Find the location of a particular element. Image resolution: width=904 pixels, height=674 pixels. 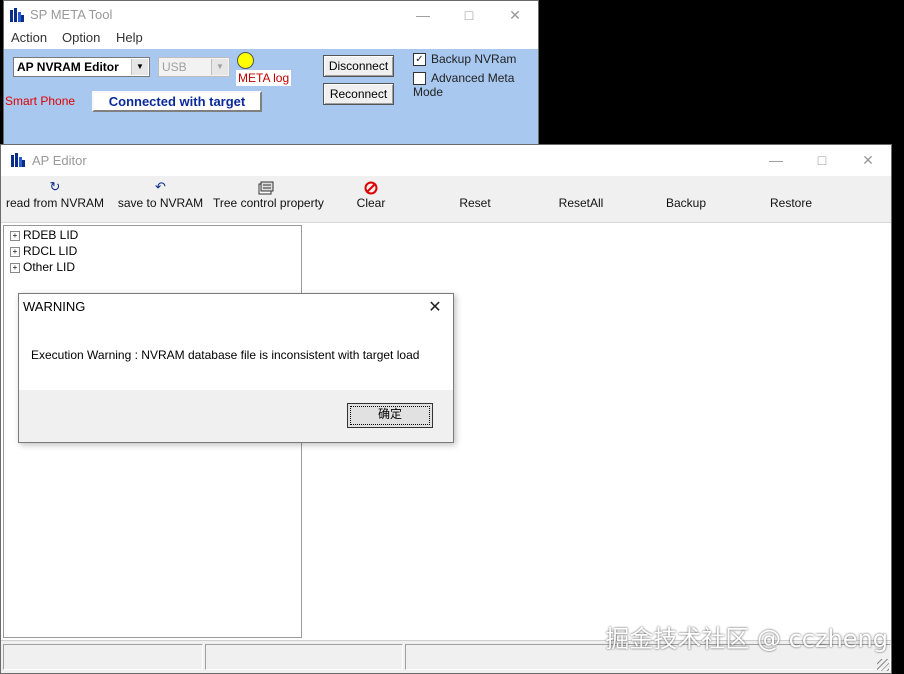

reset-all-label: ResetAll is located at coordinates (581, 203).